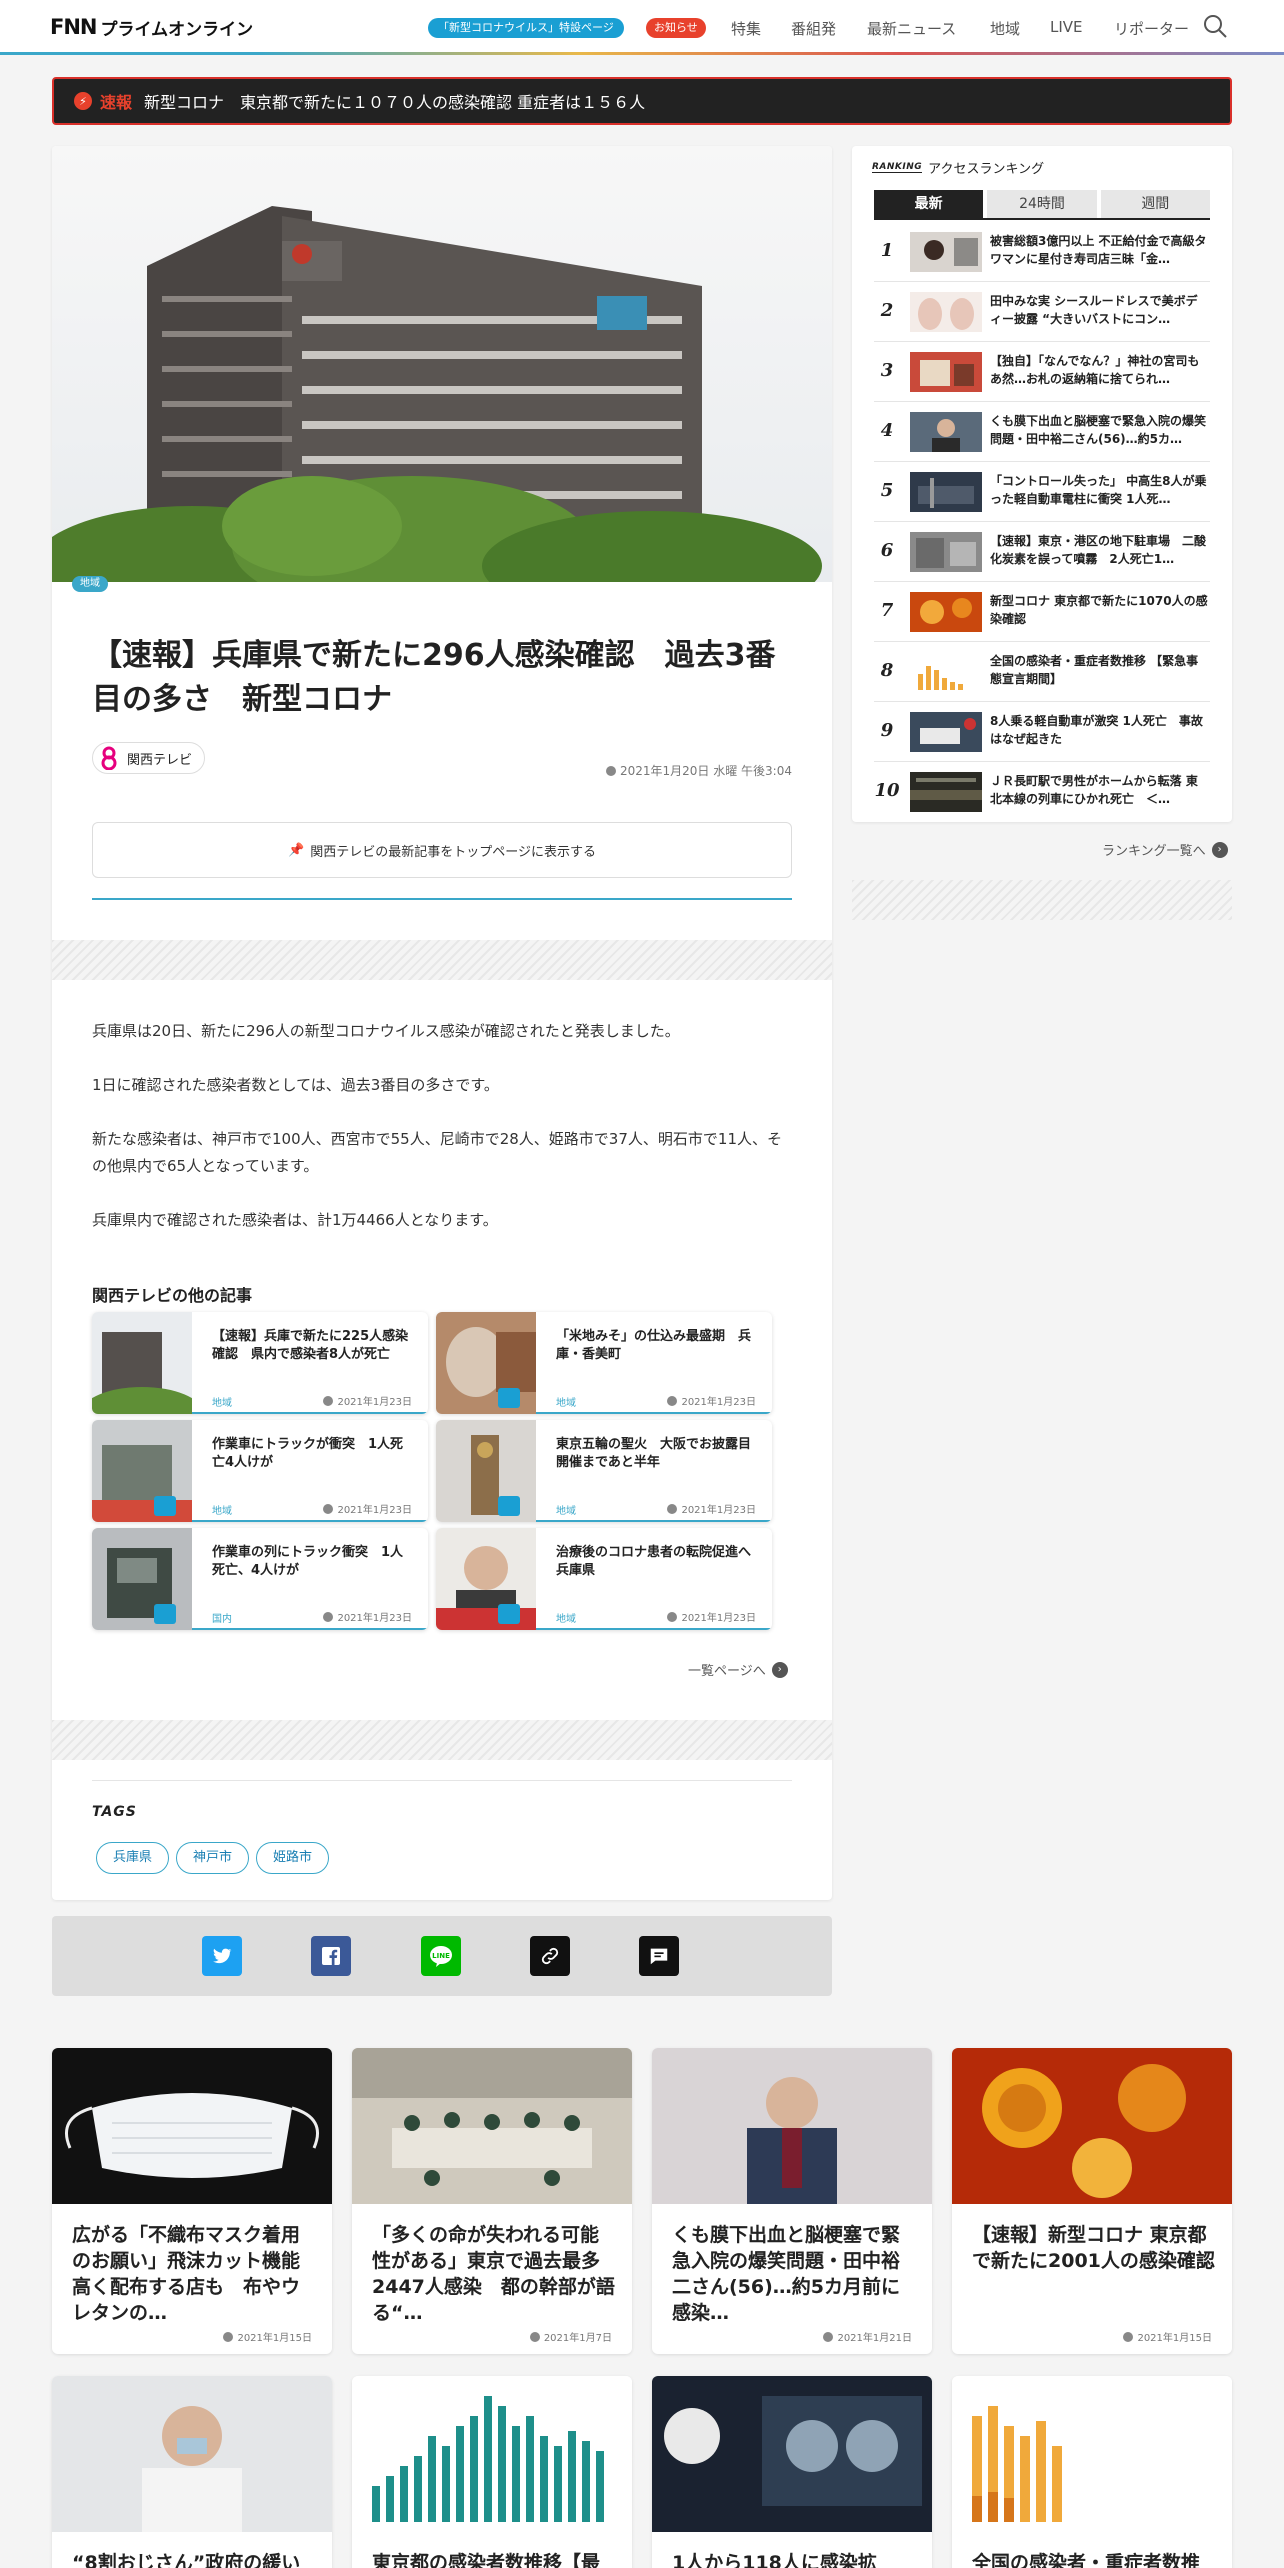  What do you see at coordinates (660, 1561) in the screenshot?
I see `related-title: 治療後のコロナ患者の転院促進へ 兵庫県` at bounding box center [660, 1561].